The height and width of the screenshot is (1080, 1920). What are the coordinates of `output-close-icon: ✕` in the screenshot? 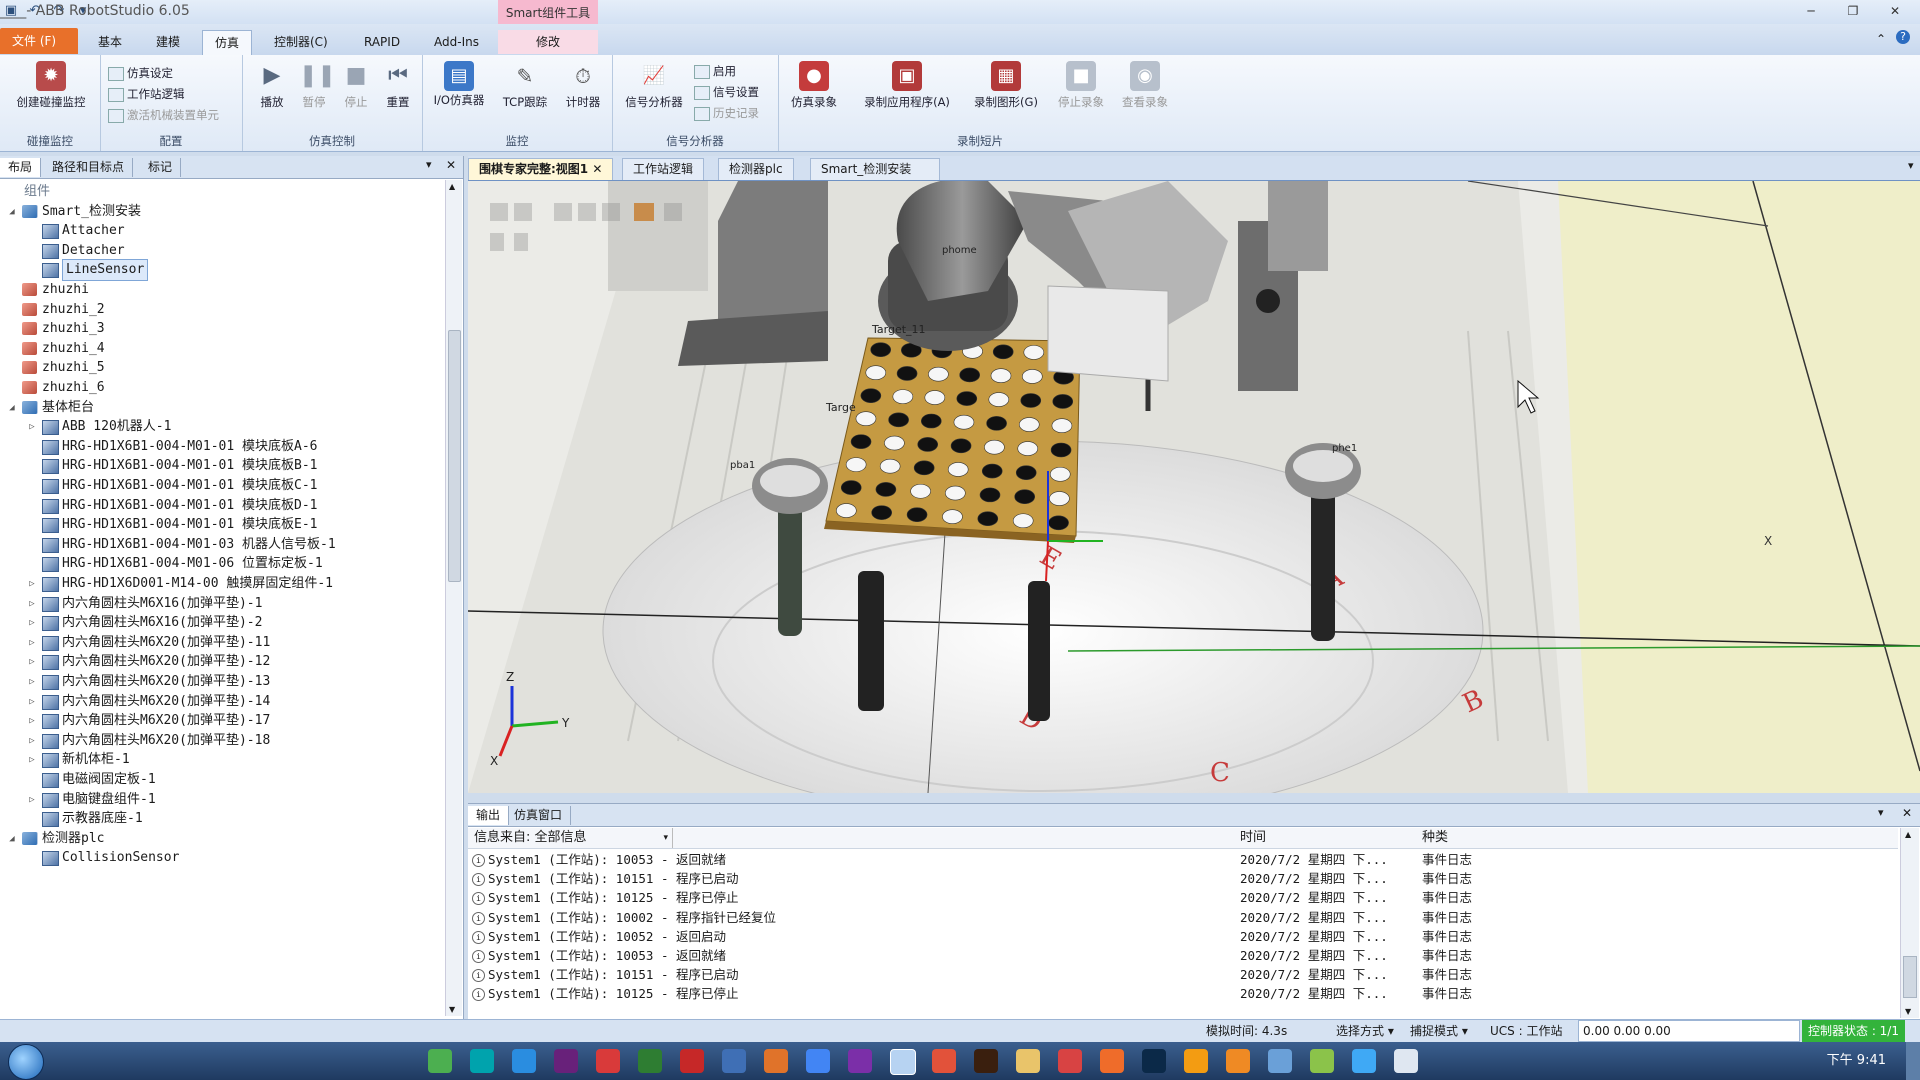 It's located at (1907, 813).